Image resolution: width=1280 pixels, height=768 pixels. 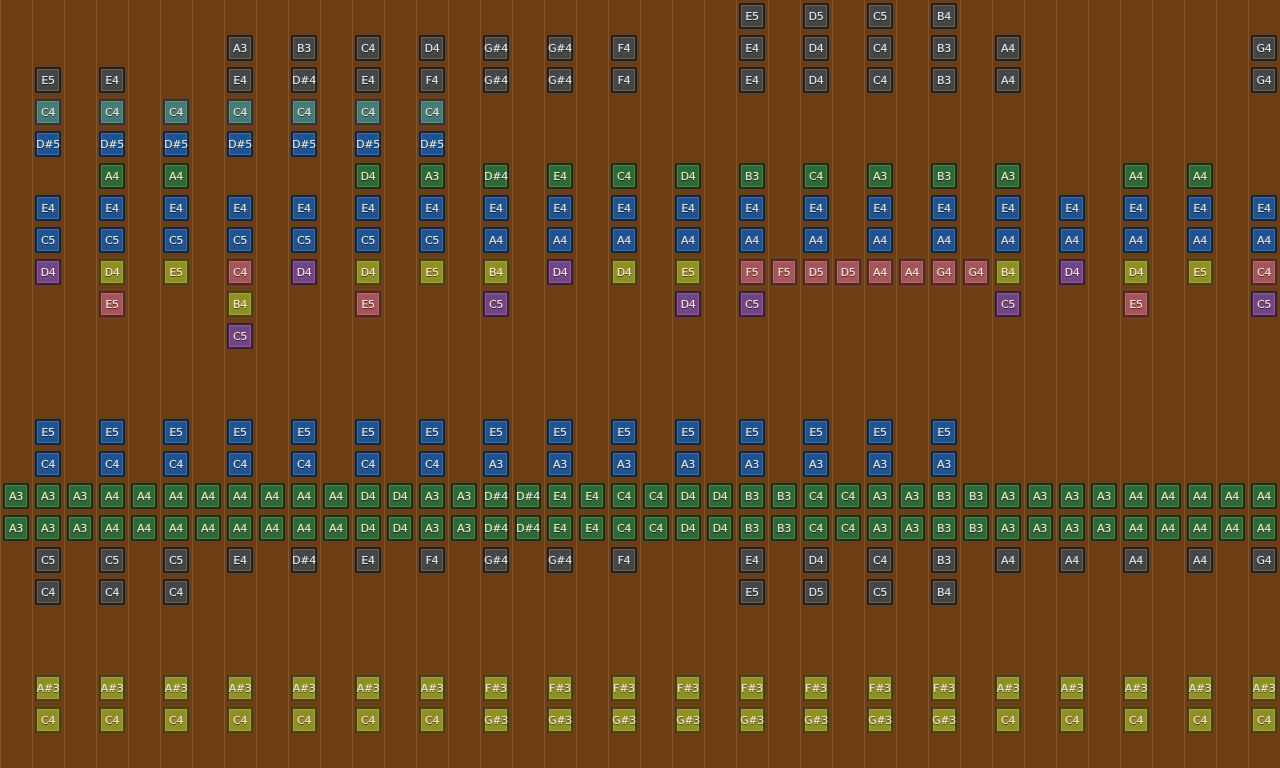 I want to click on note-block: F#3, so click(x=496, y=688).